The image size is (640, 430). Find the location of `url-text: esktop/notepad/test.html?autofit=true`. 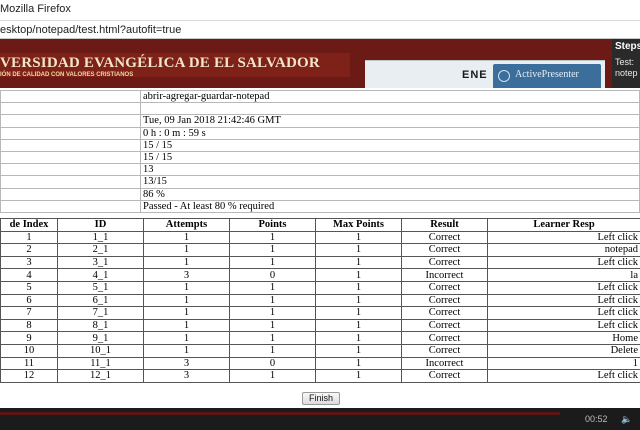

url-text: esktop/notepad/test.html?autofit=true is located at coordinates (90, 30).